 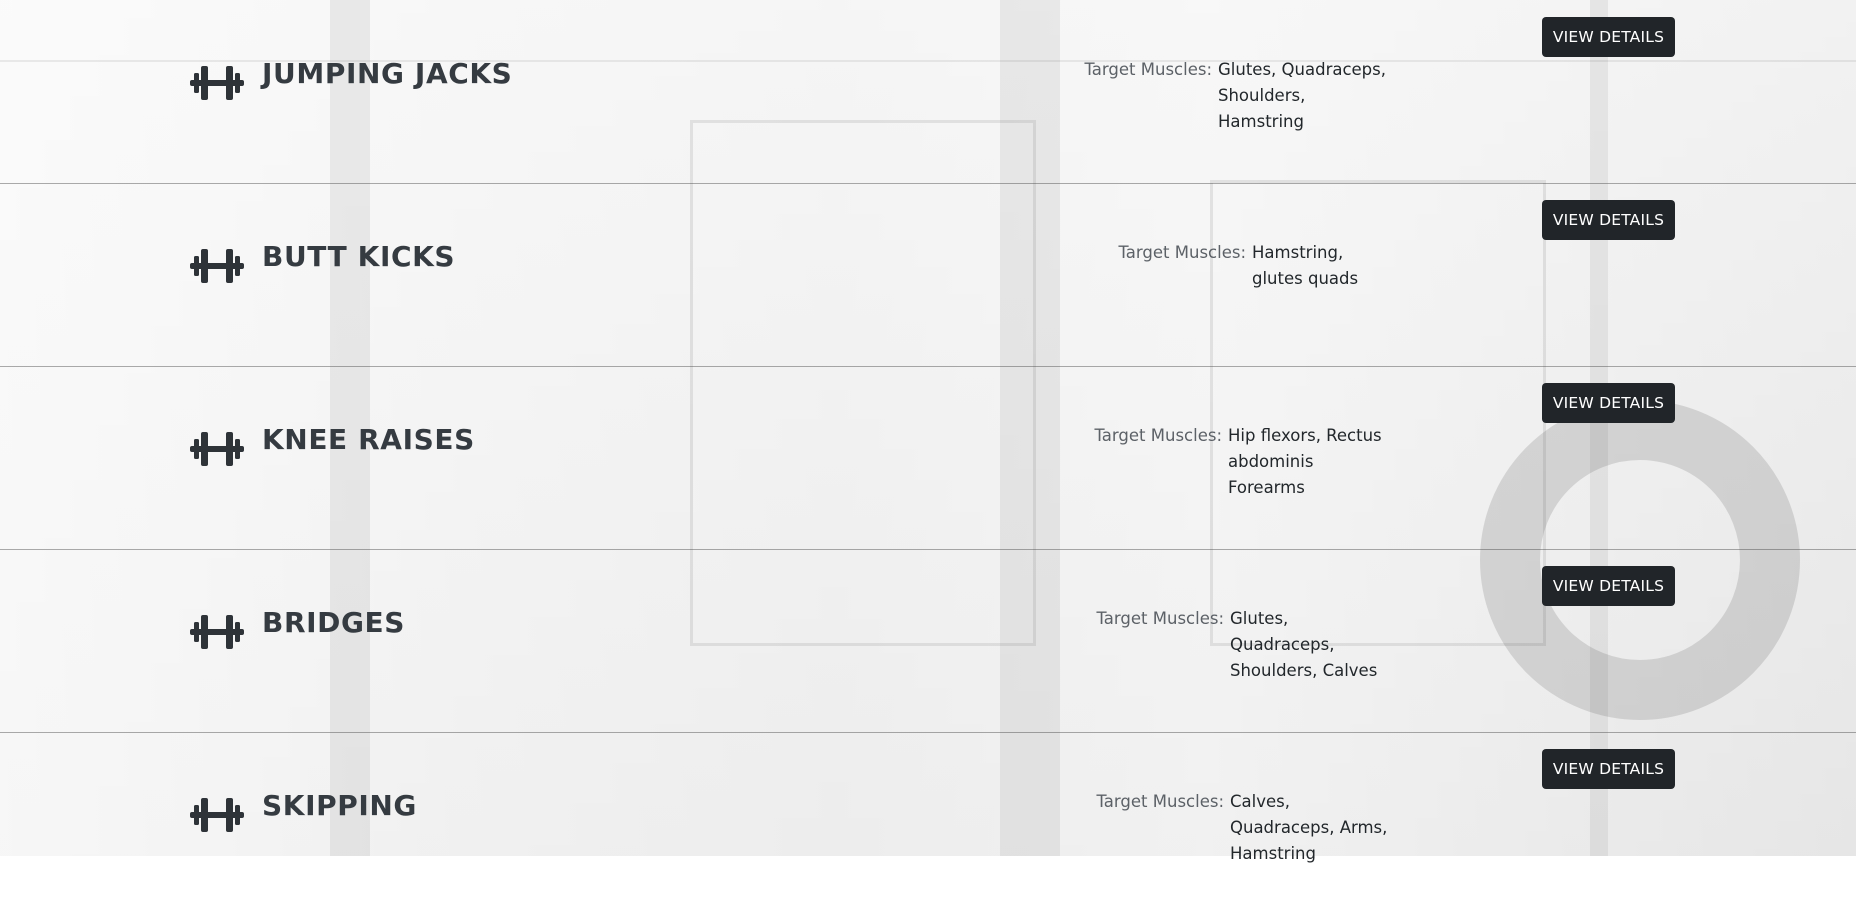 I want to click on target-muscles-value: Calves, Quadraceps, Arms, Hamstring, so click(x=1309, y=827).